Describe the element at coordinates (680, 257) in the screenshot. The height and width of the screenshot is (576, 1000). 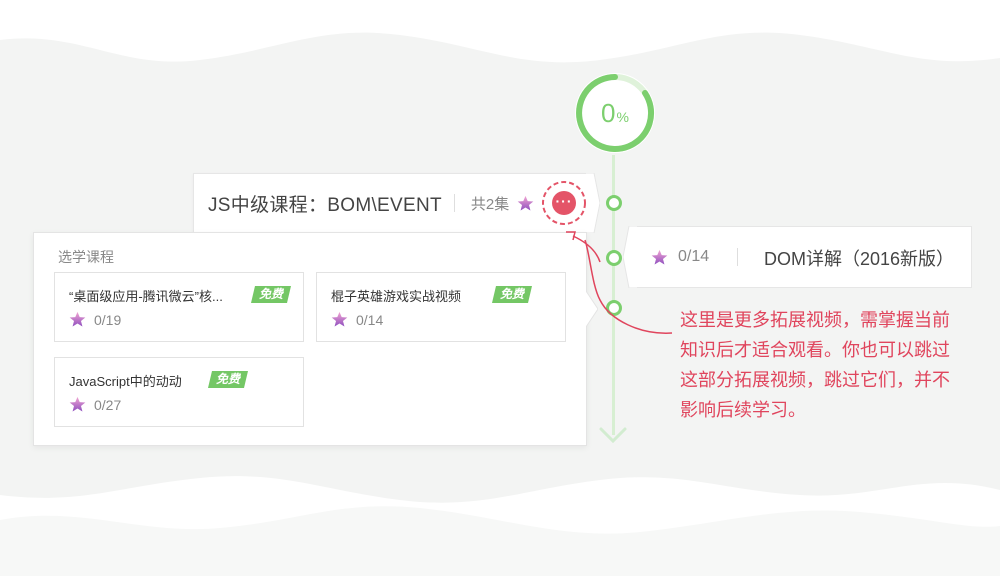
I see `dom-progress: 0/14` at that location.